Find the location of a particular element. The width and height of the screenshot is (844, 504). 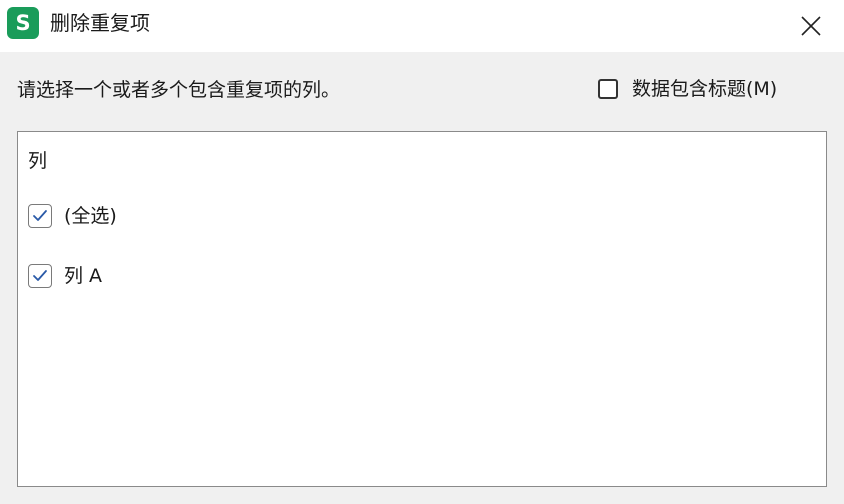

column-a-checkbox is located at coordinates (40, 276).